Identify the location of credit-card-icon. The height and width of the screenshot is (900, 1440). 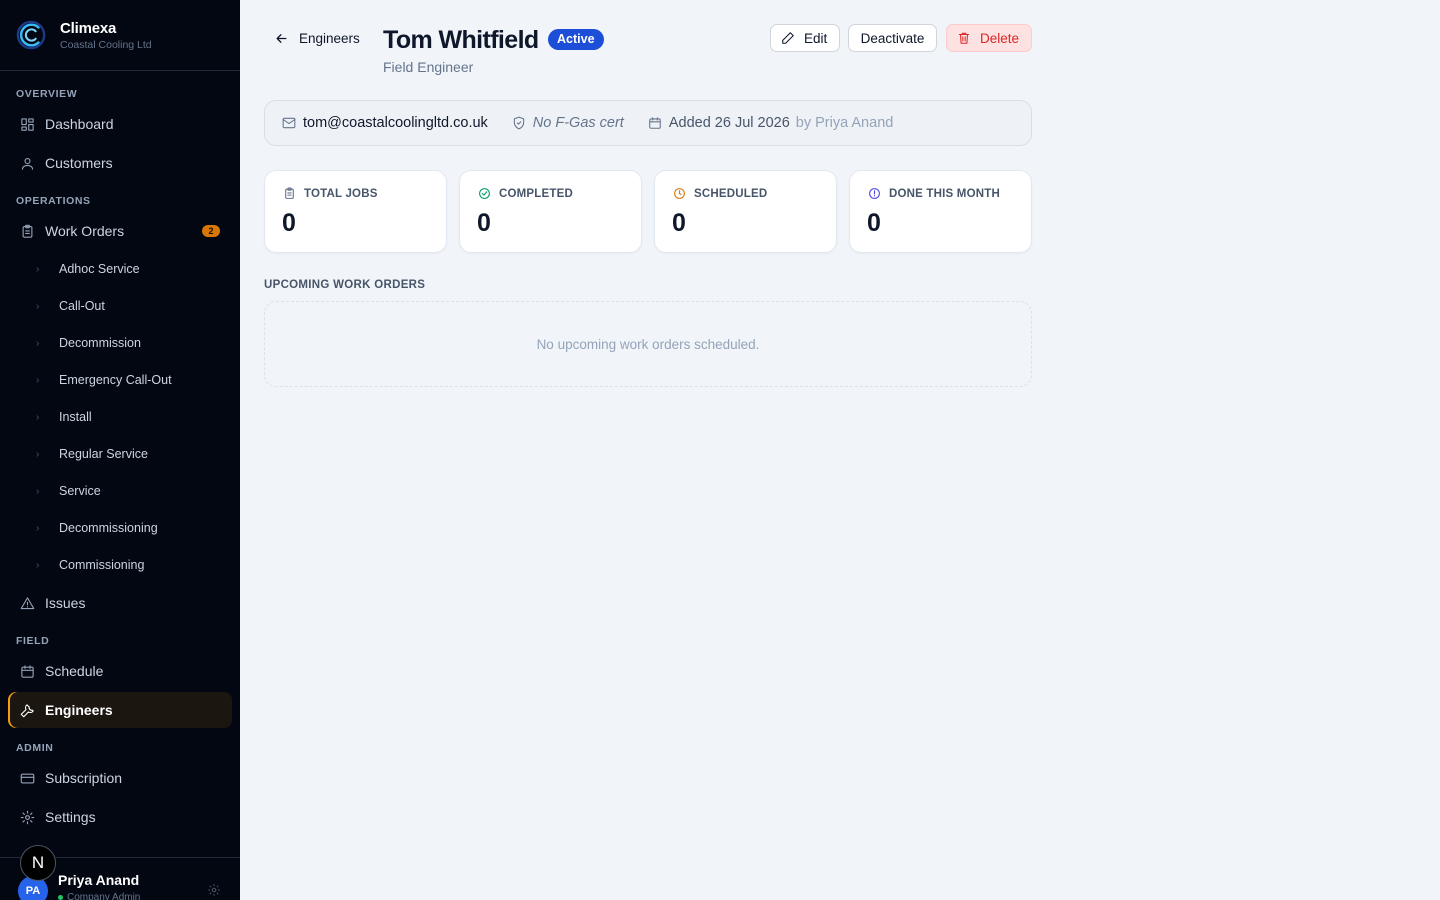
(27, 778).